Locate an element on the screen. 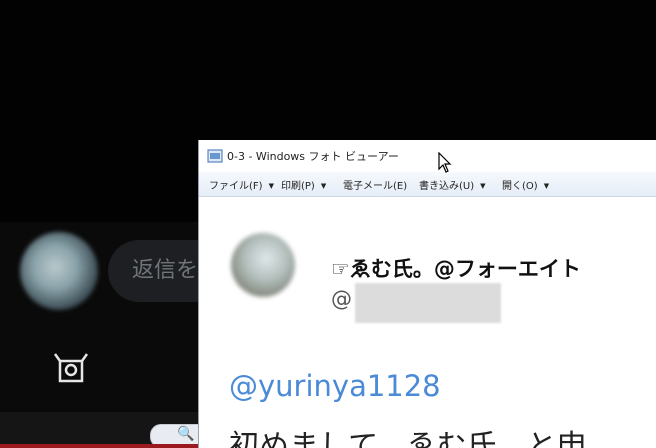 The width and height of the screenshot is (656, 448). tweet-text: 初めまして、ゑむ氏、と申 is located at coordinates (408, 438).